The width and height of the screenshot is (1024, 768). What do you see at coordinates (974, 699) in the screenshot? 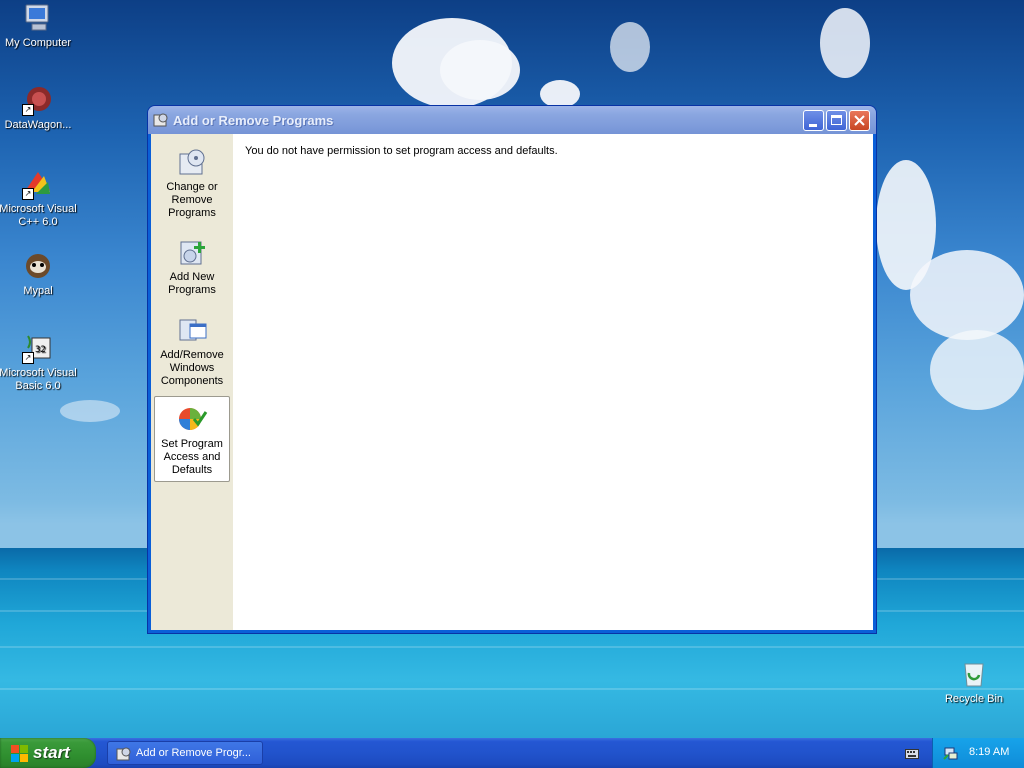
I see `desktop-icon-label: Recycle Bin` at bounding box center [974, 699].